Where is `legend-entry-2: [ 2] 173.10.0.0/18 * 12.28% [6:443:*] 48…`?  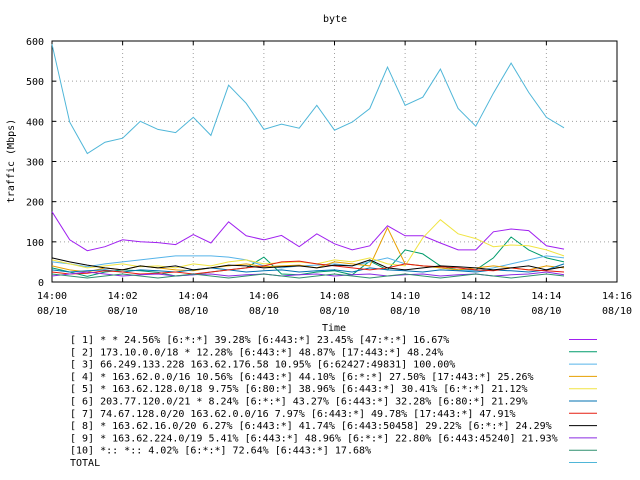 legend-entry-2: [ 2] 173.10.0.0/18 * 12.28% [6:443:*] 48… is located at coordinates (256, 352).